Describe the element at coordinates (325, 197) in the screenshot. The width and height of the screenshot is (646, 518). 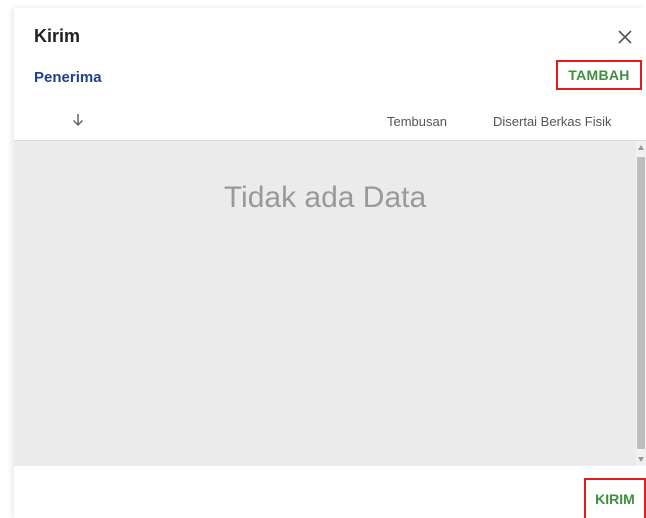
I see `empty-state-message: Tidak ada Data` at that location.